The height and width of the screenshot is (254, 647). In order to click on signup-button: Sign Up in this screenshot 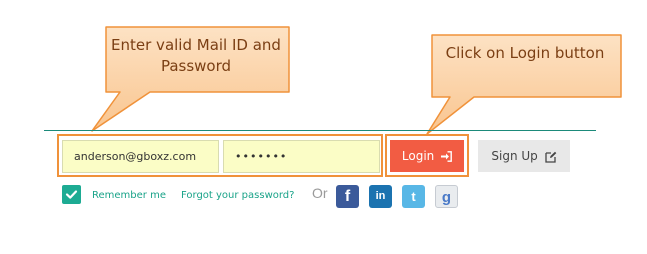, I will do `click(524, 156)`.